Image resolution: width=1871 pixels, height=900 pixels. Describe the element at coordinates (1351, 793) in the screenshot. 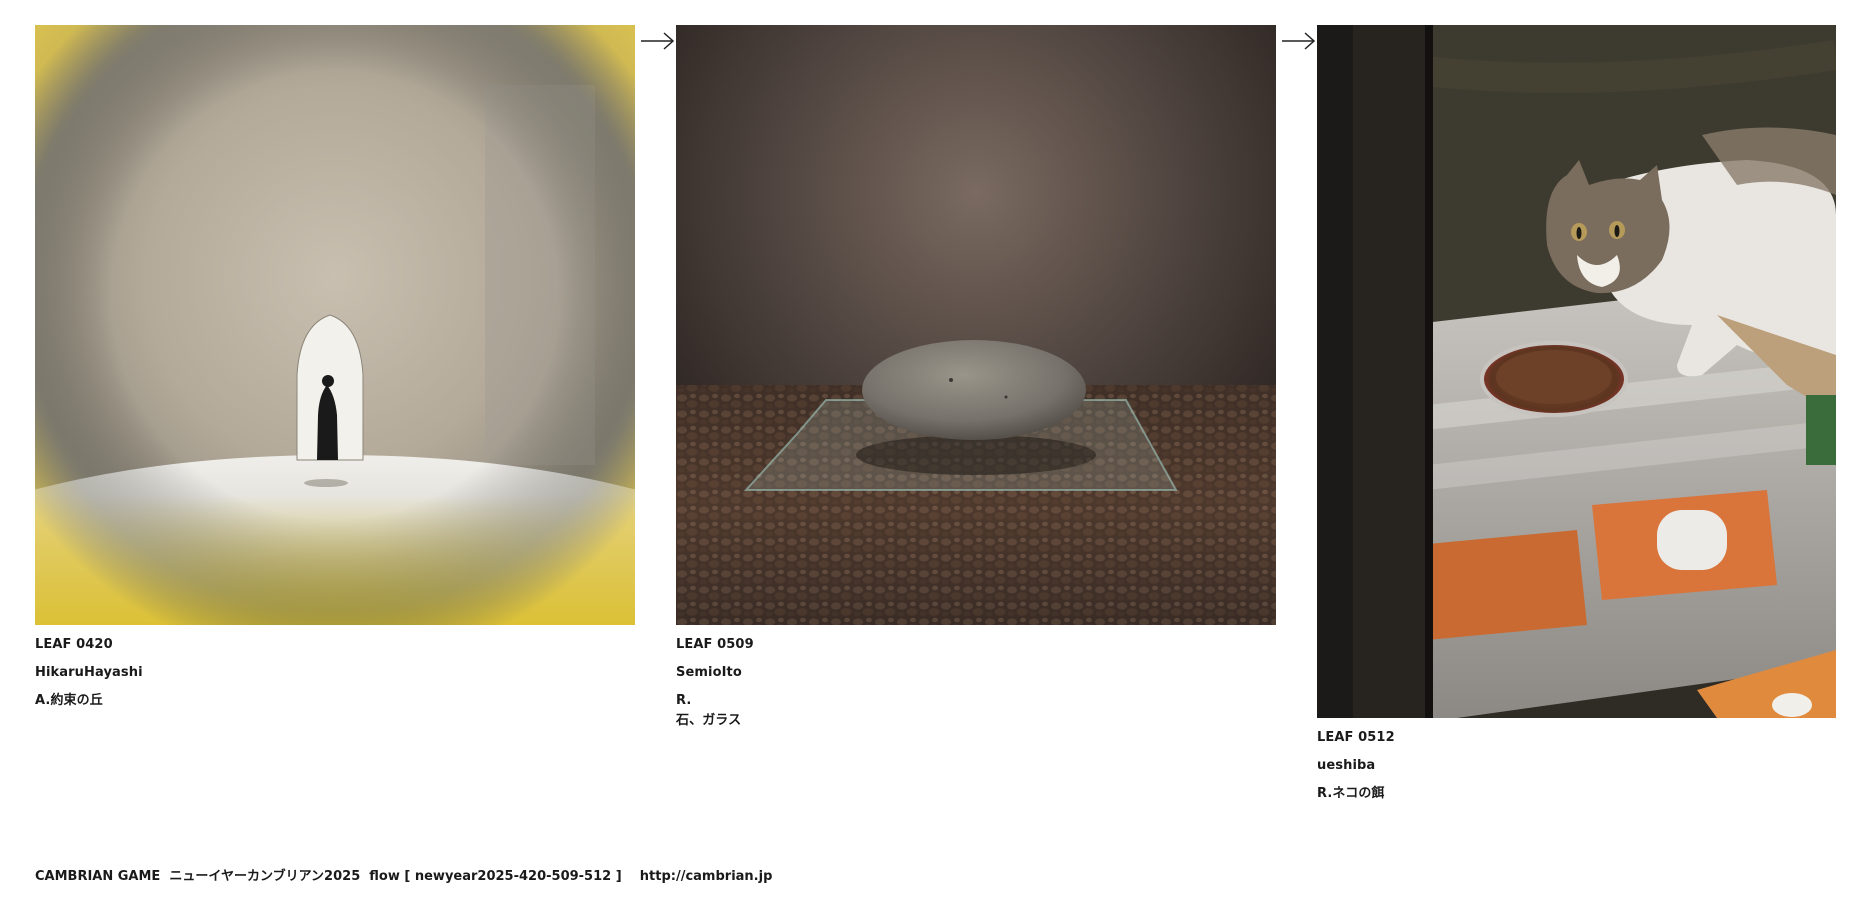

I see `leaf-note: R.ネコの餌` at that location.